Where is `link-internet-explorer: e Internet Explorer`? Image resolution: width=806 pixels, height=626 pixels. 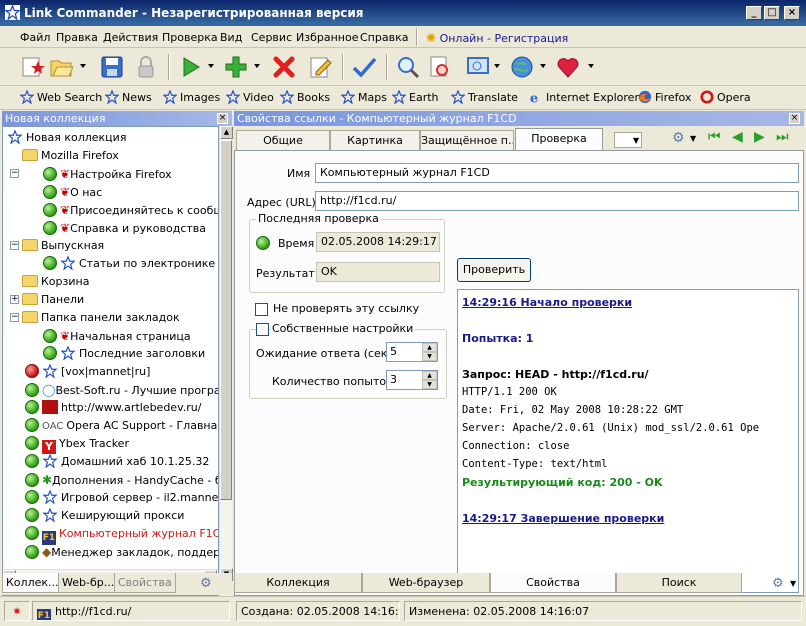
link-internet-explorer: e Internet Explorer is located at coordinates (584, 98).